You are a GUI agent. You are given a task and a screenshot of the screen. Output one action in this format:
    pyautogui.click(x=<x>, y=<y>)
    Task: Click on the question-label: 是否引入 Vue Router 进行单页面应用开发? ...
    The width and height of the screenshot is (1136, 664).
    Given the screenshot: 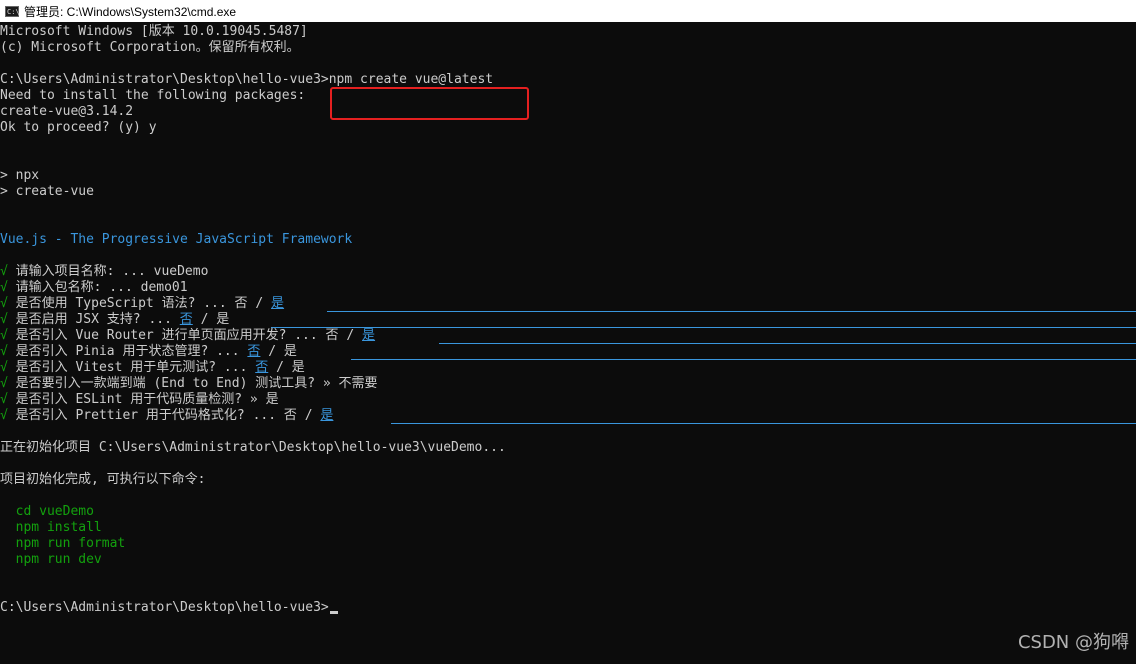 What is the action you would take?
    pyautogui.click(x=170, y=335)
    